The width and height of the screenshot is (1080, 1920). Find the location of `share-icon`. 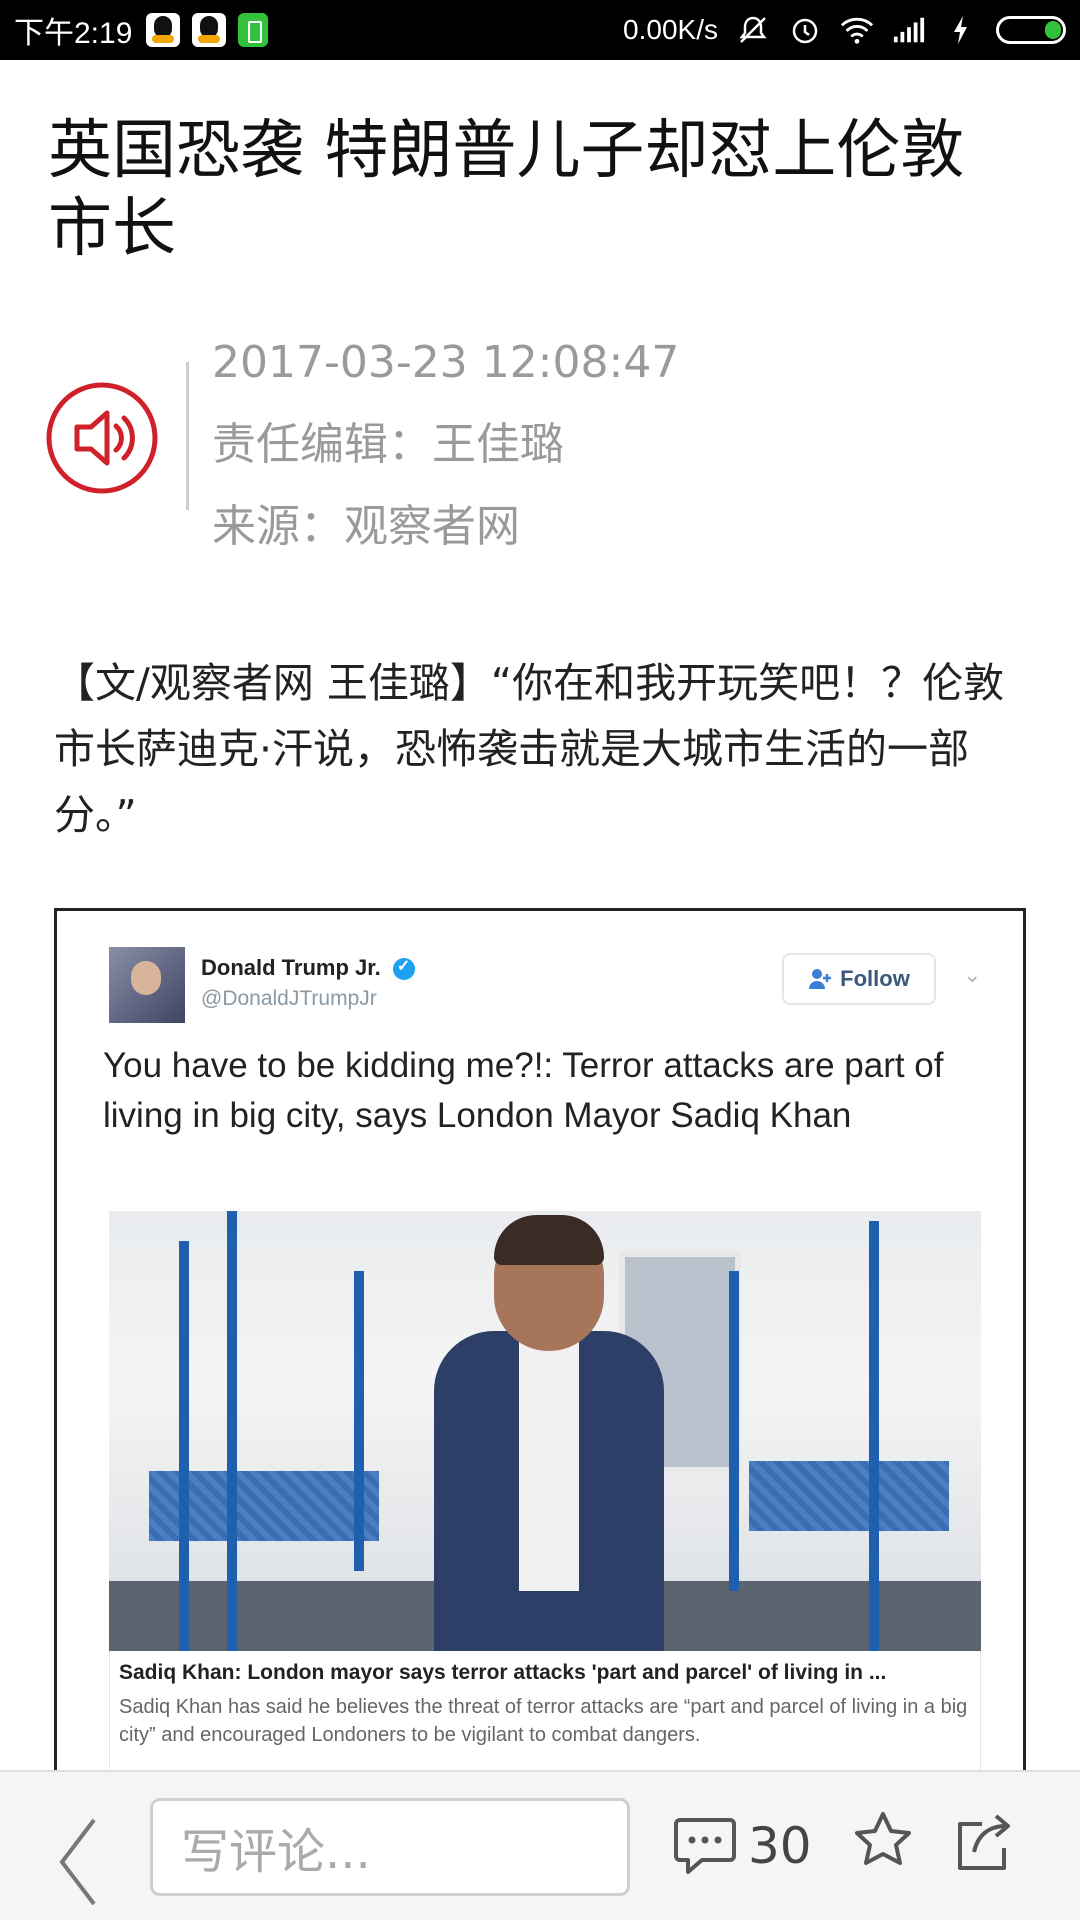

share-icon is located at coordinates (984, 1842).